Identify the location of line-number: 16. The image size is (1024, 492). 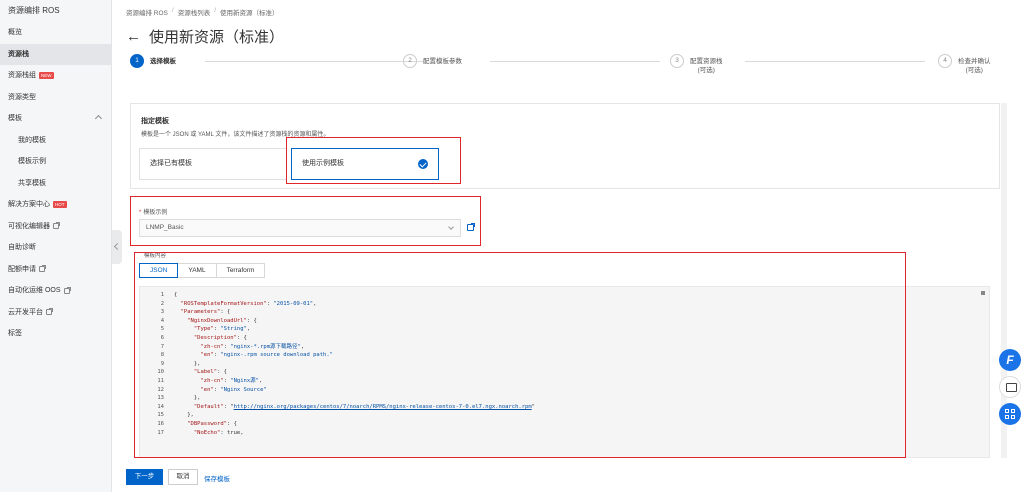
(160, 423).